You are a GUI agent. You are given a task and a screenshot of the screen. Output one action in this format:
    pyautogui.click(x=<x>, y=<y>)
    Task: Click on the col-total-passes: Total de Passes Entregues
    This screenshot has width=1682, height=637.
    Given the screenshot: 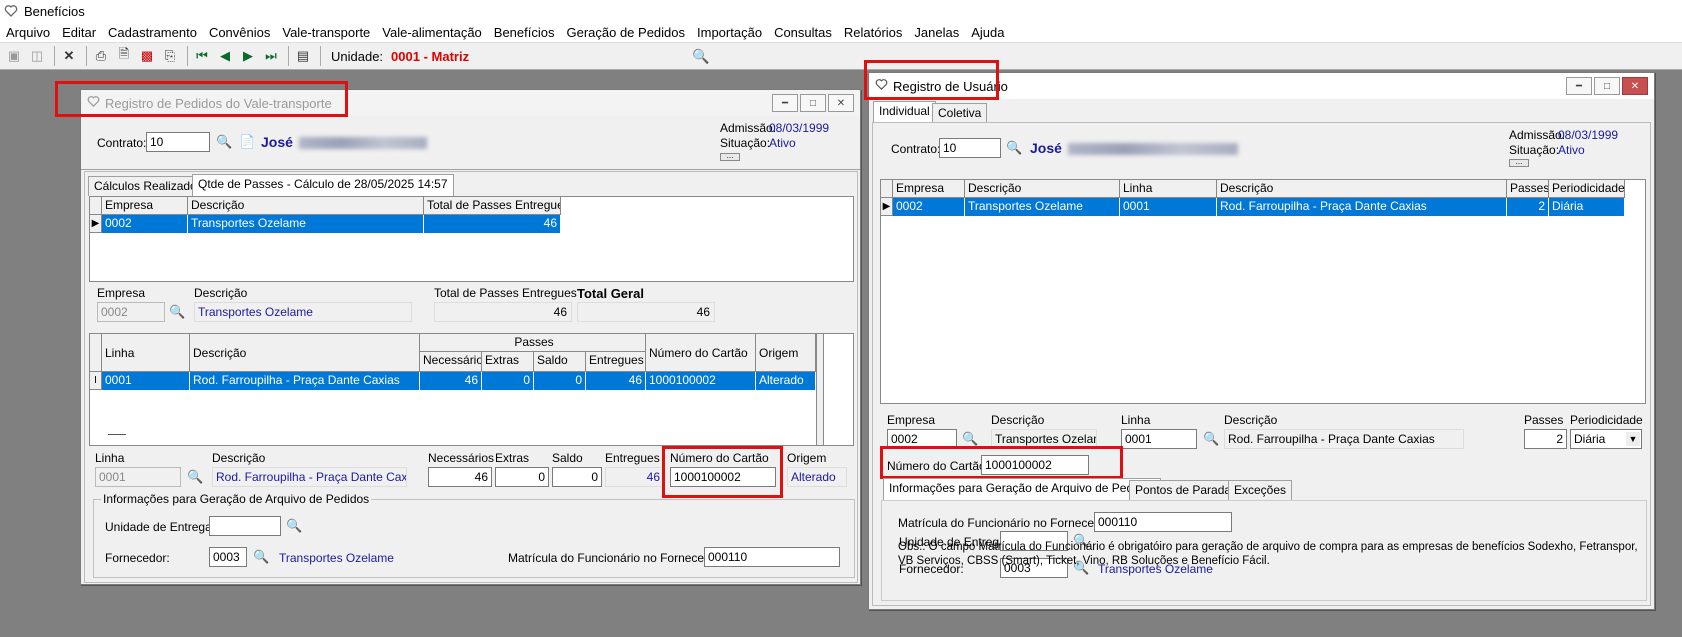 What is the action you would take?
    pyautogui.click(x=492, y=206)
    